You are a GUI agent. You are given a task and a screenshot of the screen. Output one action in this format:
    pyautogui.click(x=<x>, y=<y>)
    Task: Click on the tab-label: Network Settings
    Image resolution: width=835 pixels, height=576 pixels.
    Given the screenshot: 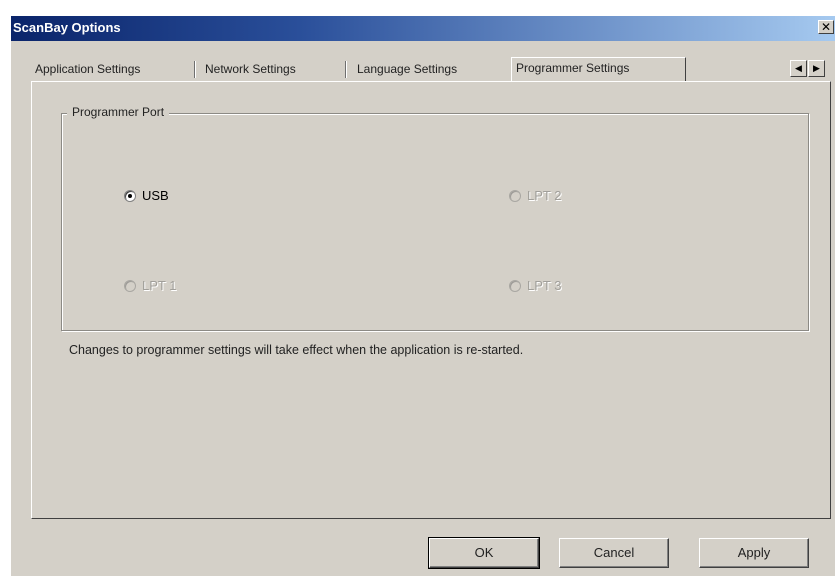 What is the action you would take?
    pyautogui.click(x=250, y=69)
    